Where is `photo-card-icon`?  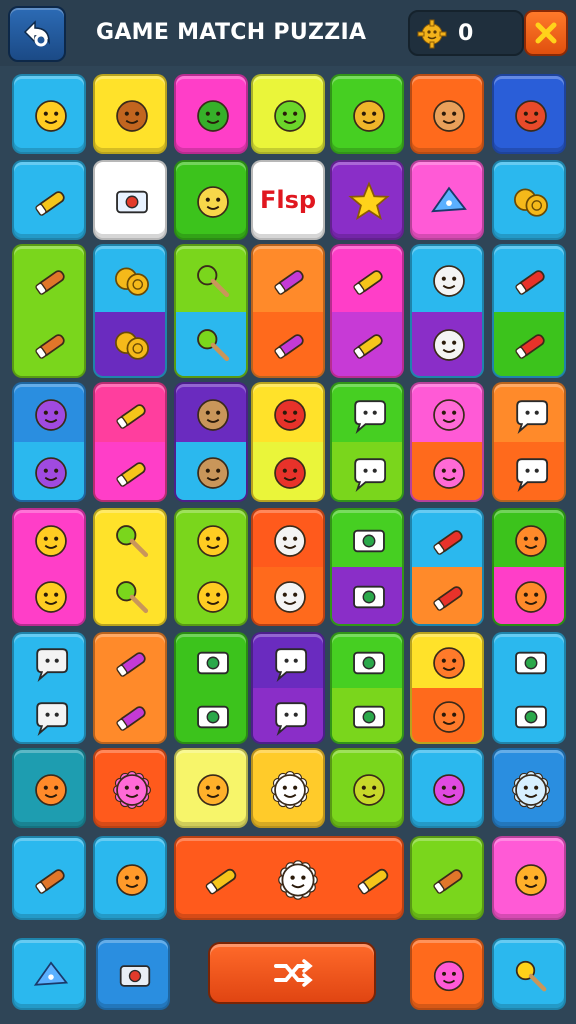 photo-card-icon is located at coordinates (132, 202).